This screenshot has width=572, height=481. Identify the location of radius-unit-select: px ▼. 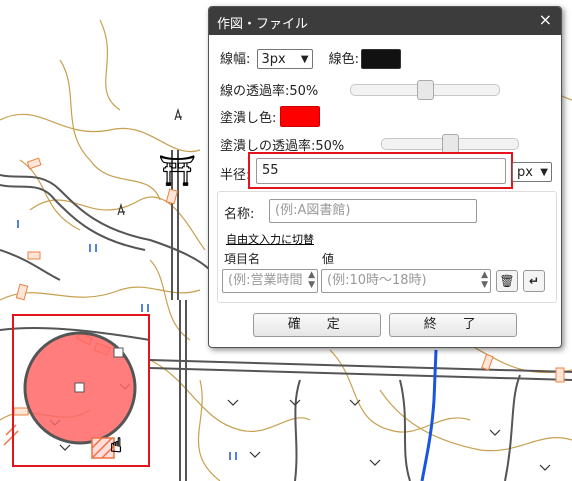
(532, 172).